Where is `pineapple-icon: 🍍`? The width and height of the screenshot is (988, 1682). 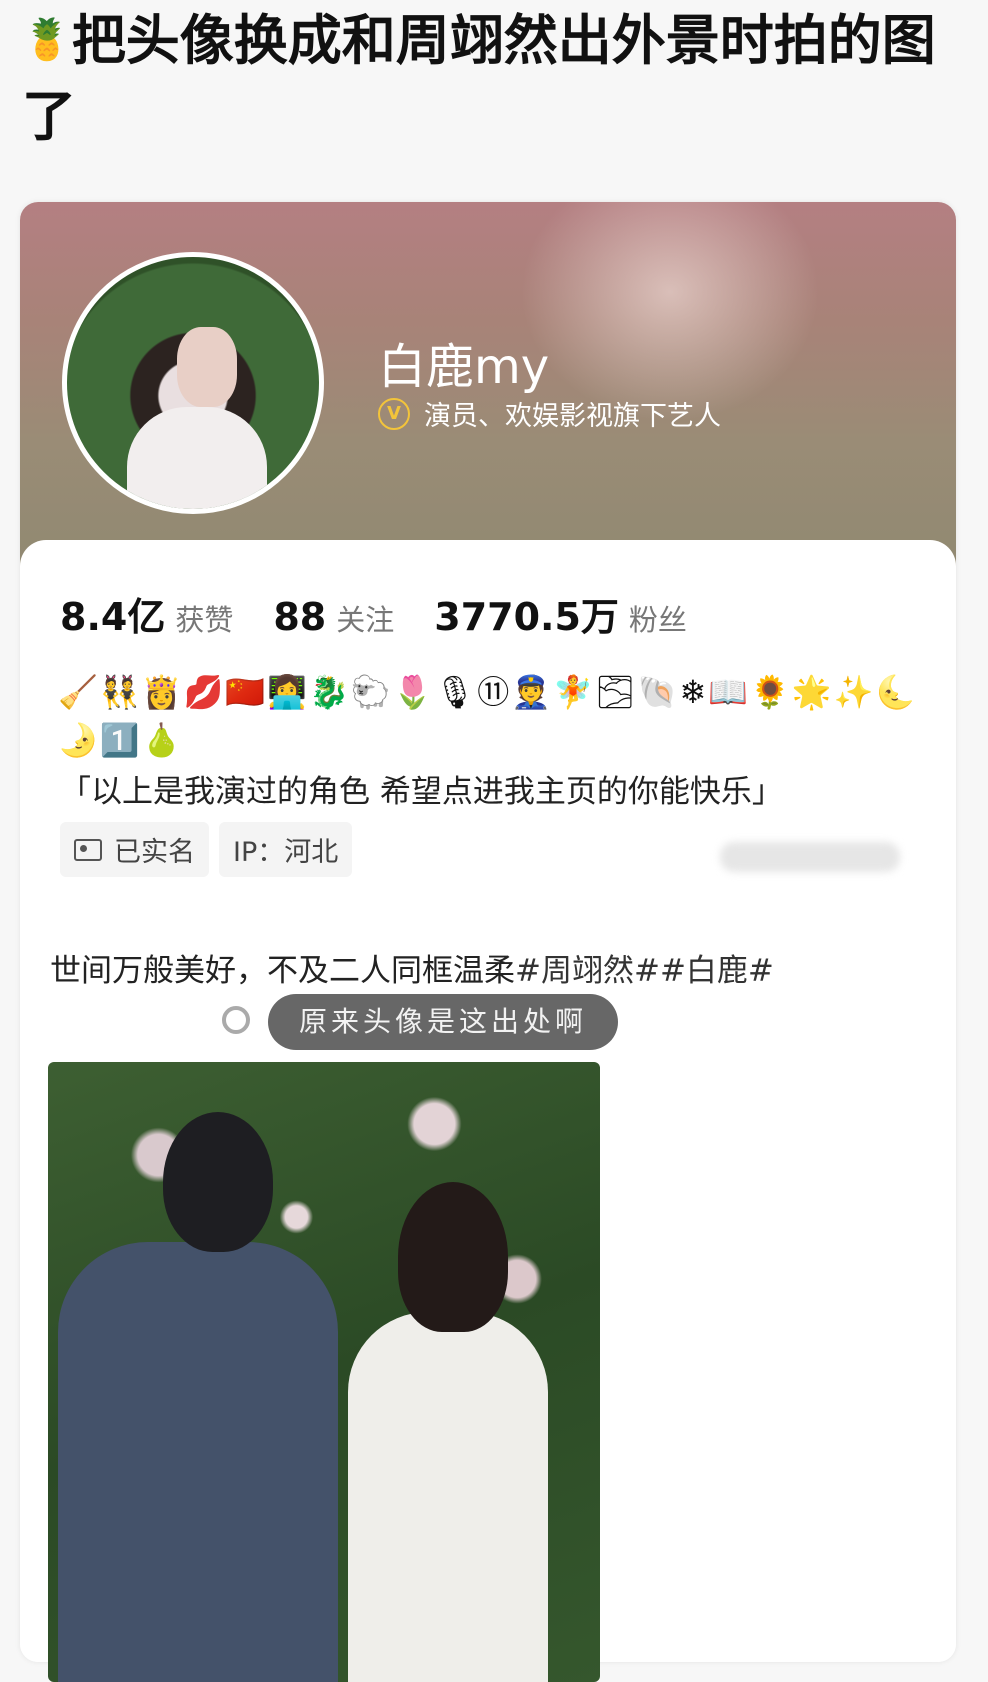 pineapple-icon: 🍍 is located at coordinates (47, 40).